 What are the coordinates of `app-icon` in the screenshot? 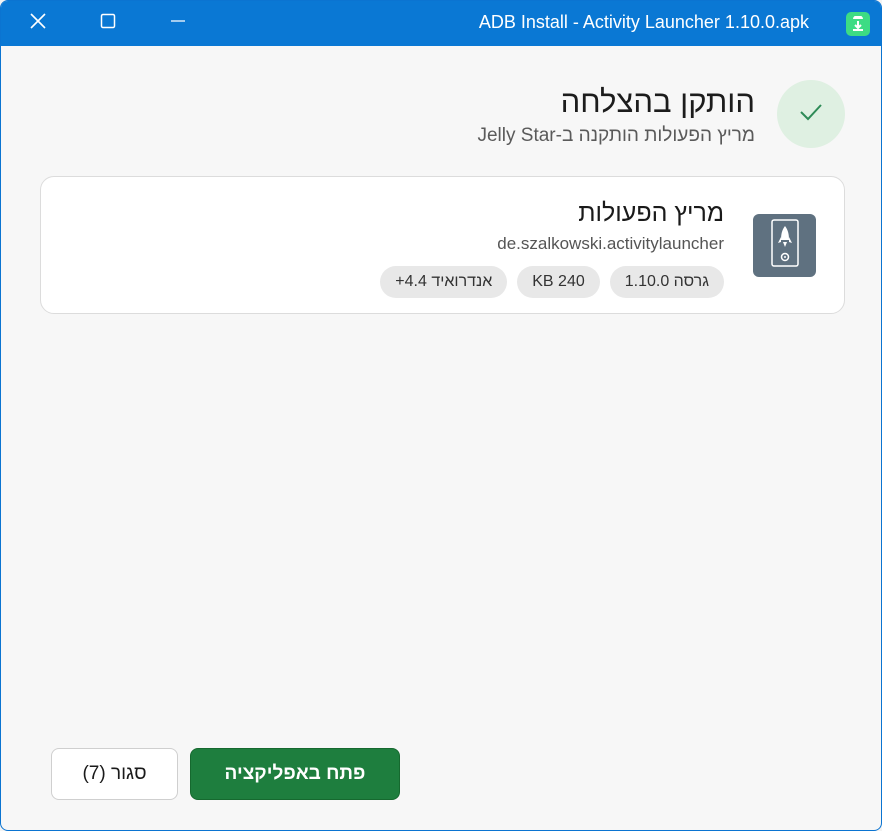 It's located at (784, 245).